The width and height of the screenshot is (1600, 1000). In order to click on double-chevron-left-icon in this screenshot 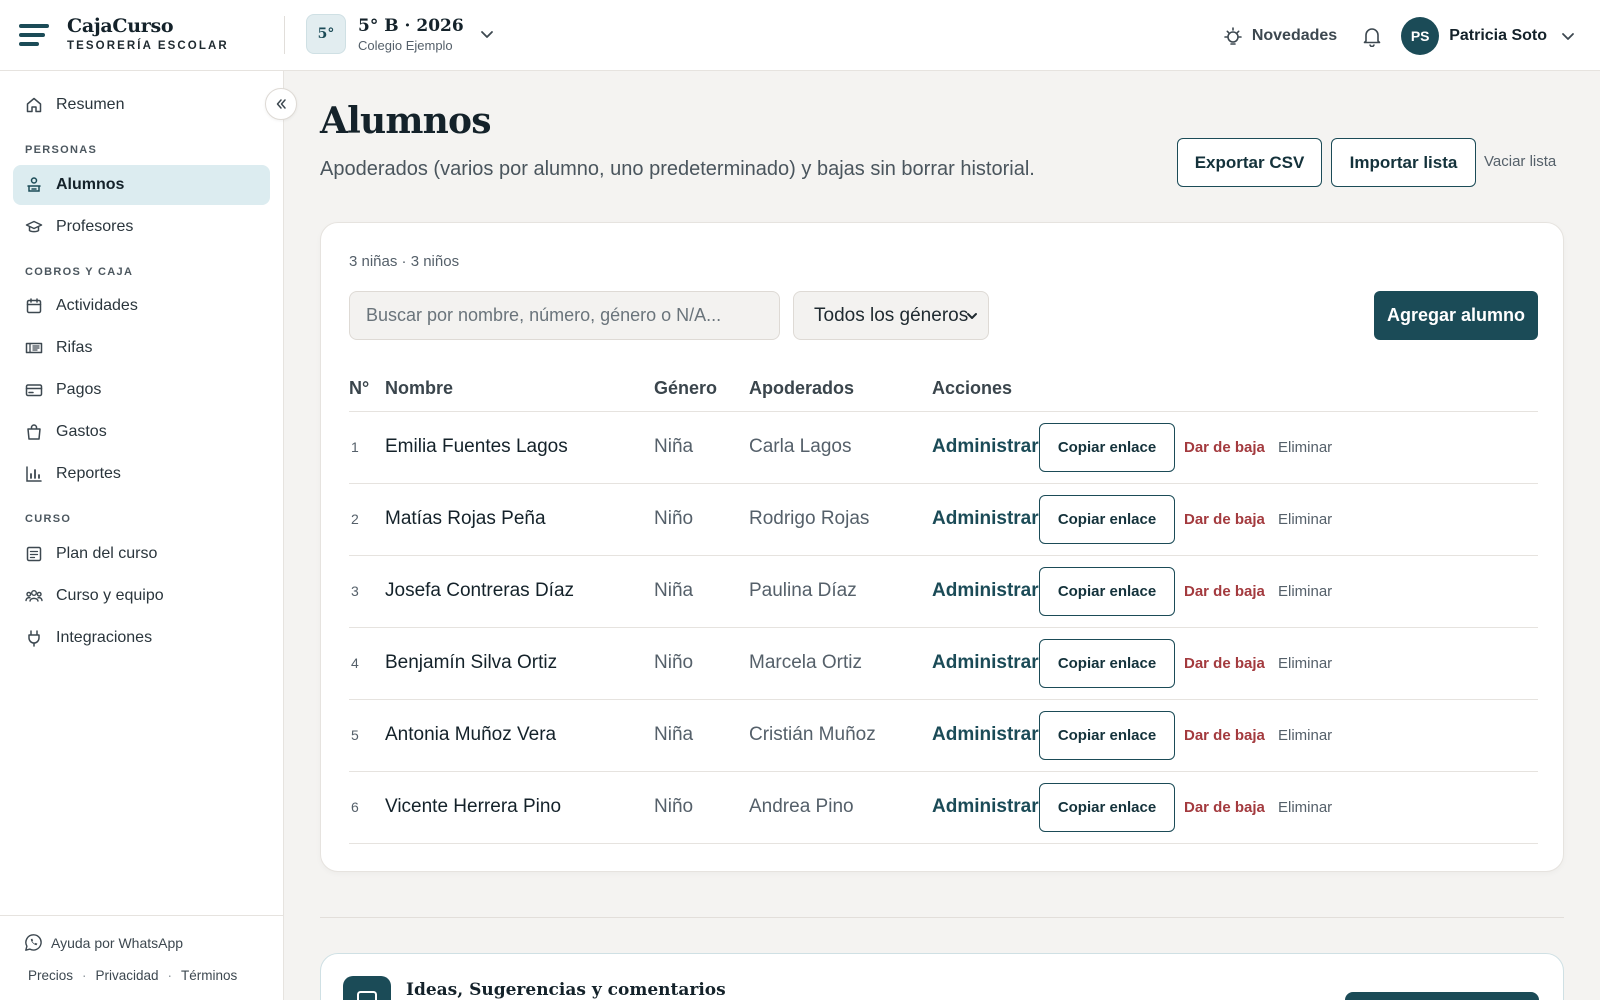, I will do `click(281, 104)`.